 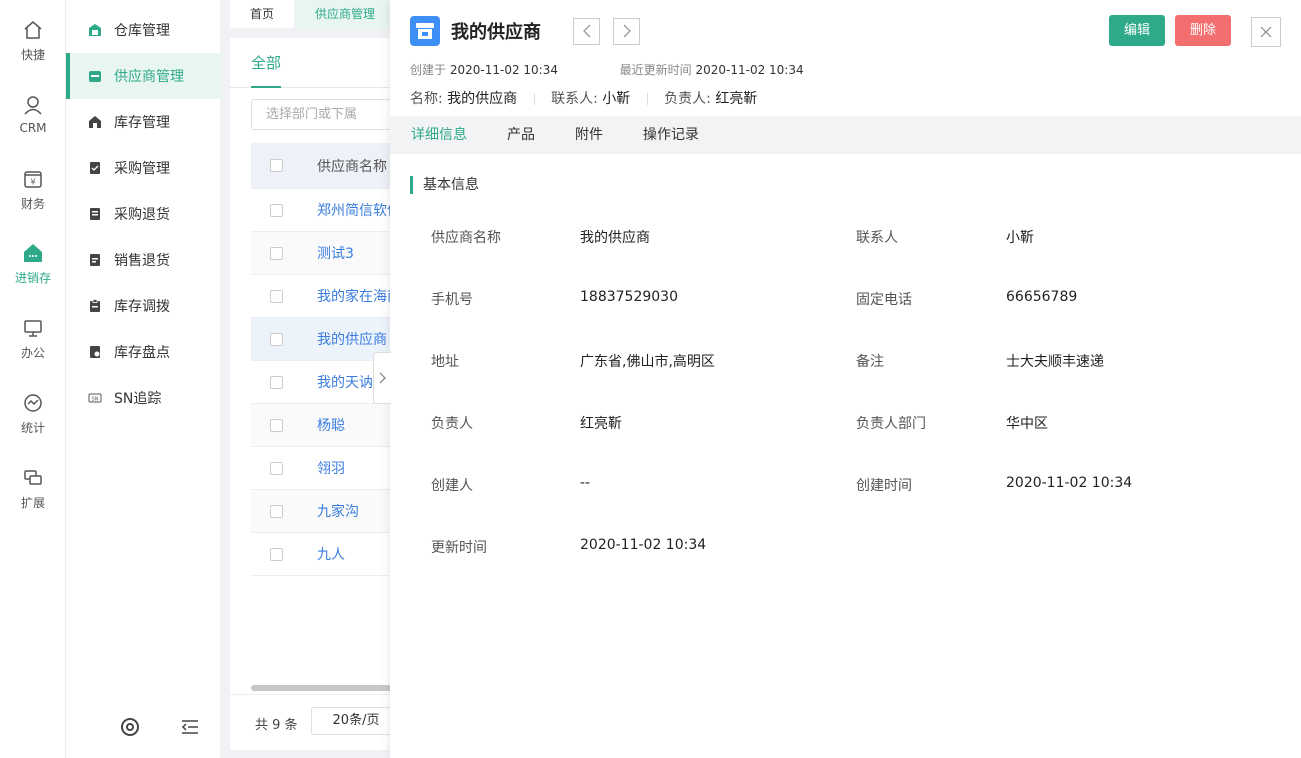 I want to click on delete-button: 删除, so click(x=1203, y=30).